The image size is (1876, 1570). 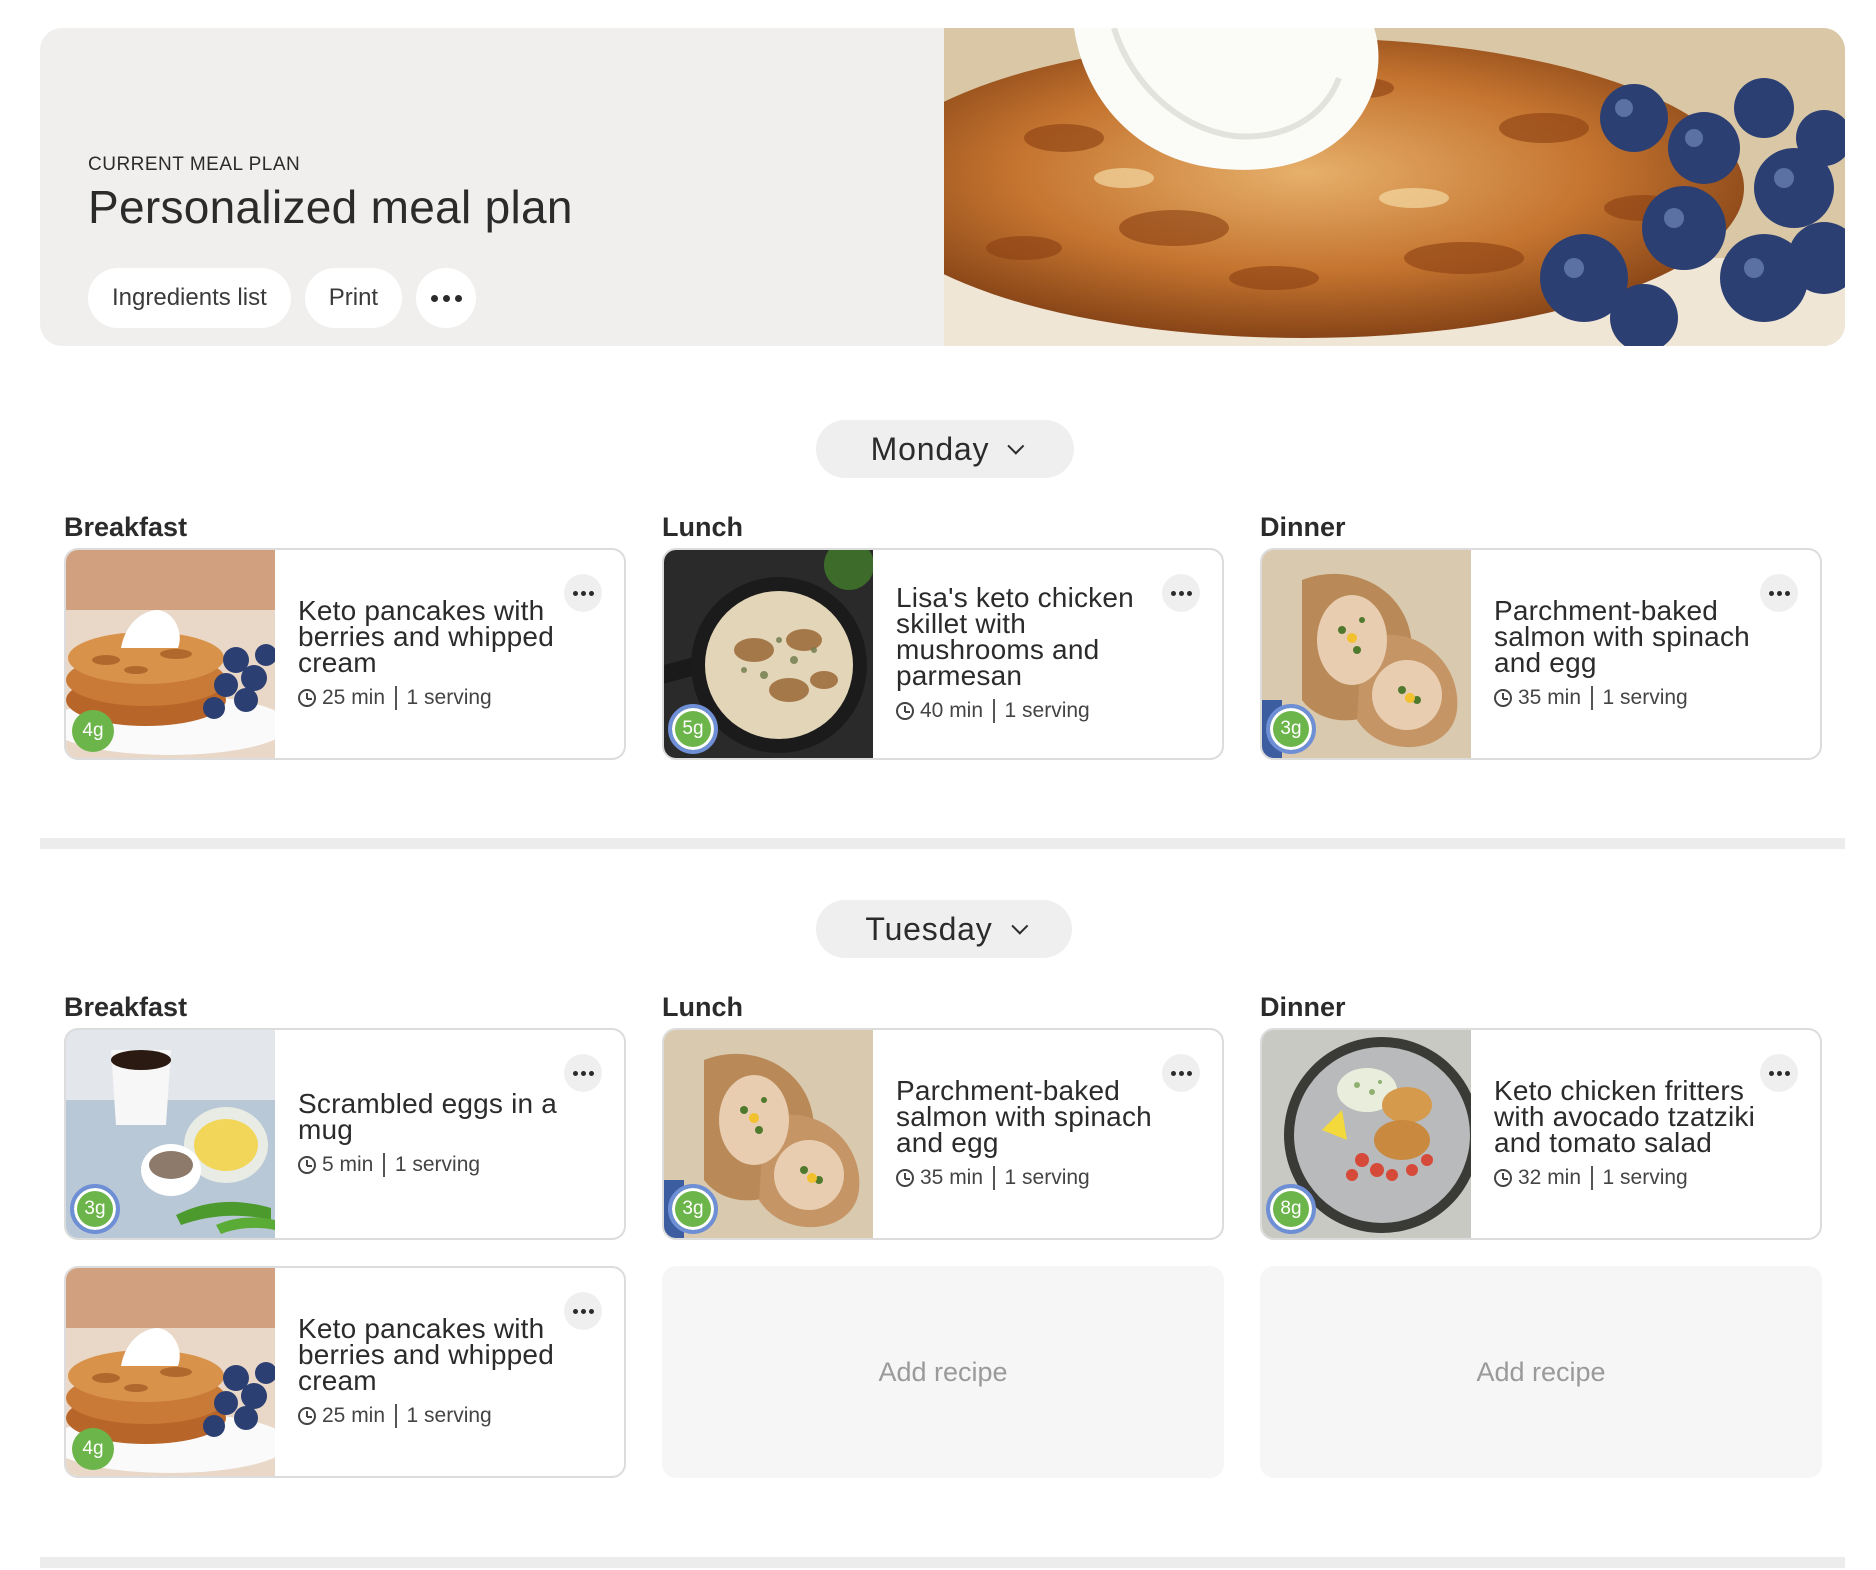 I want to click on print-button: Print, so click(x=353, y=298).